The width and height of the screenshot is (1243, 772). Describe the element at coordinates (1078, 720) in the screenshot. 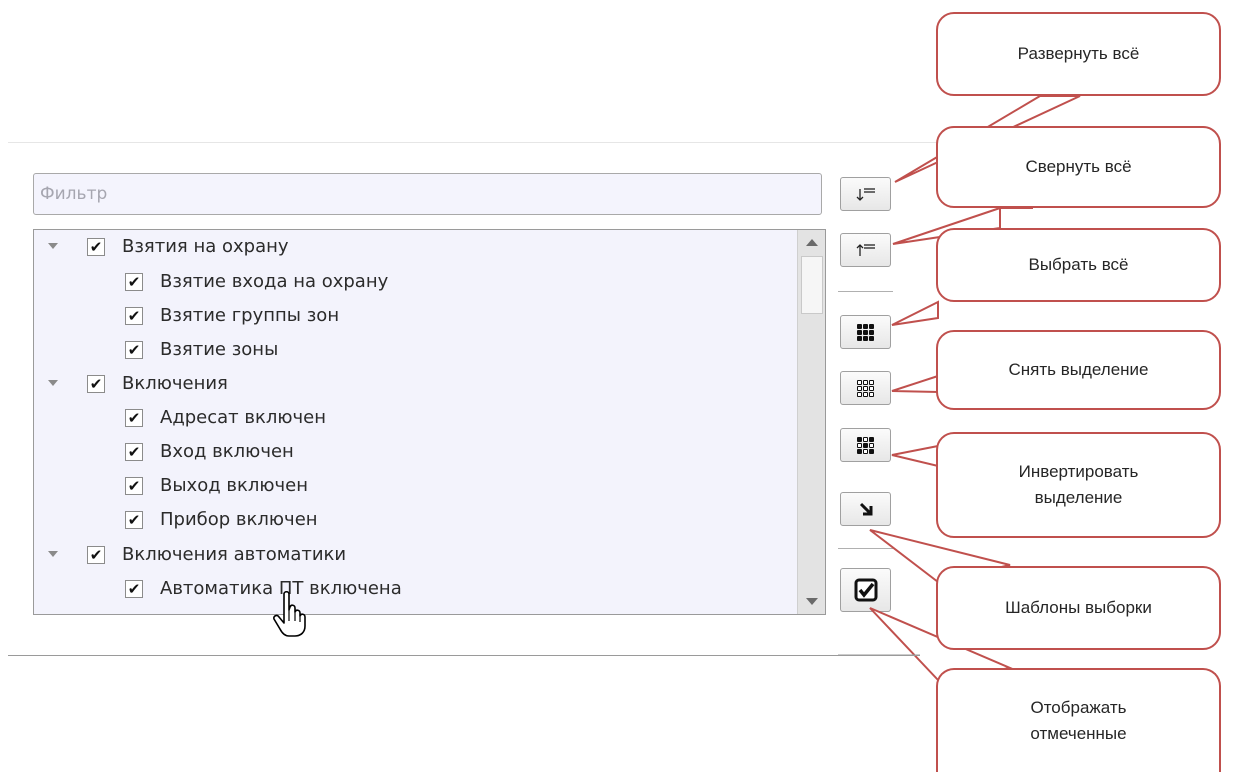

I see `callout-show-checked: Отображать отмеченные` at that location.